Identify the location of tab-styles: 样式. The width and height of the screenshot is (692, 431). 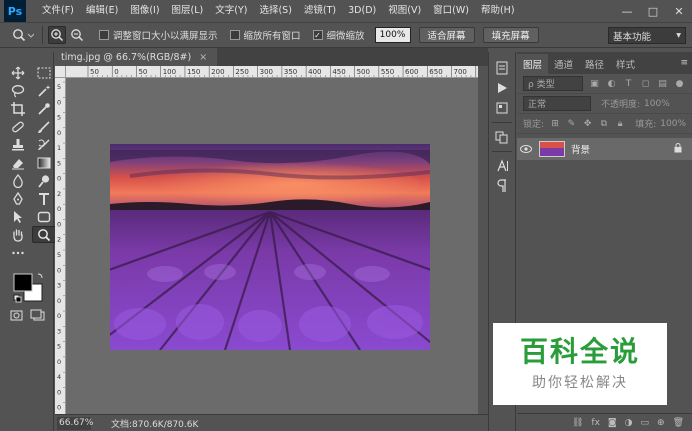
(625, 64).